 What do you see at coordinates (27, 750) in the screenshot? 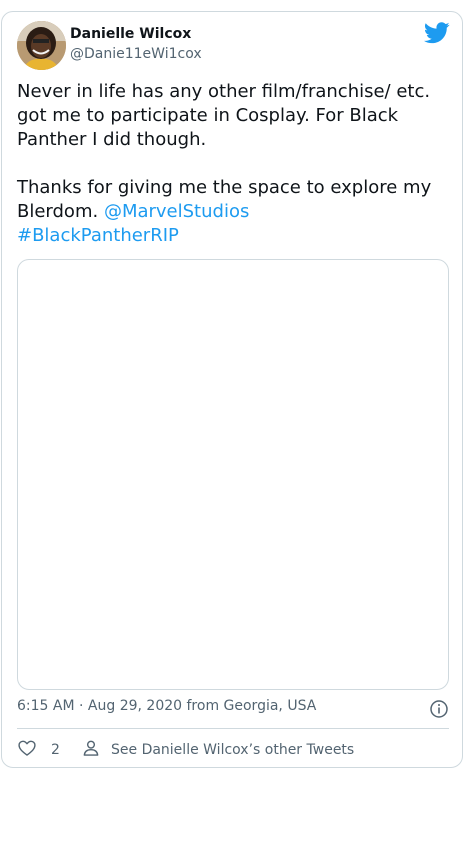
I see `heart-icon` at bounding box center [27, 750].